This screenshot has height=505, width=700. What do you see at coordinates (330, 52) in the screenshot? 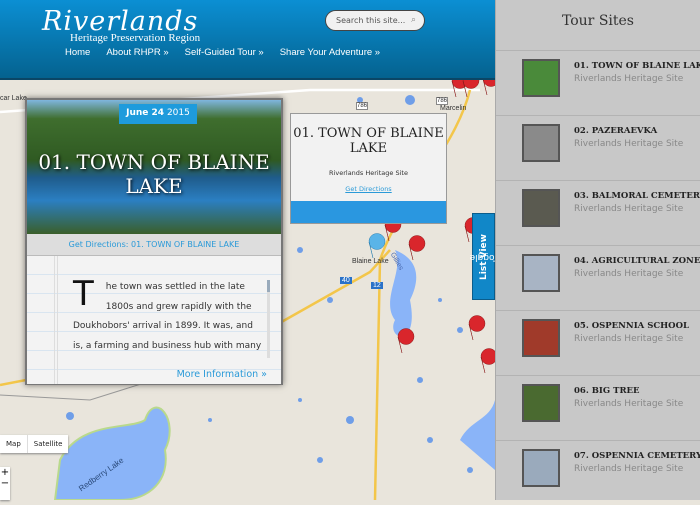
I see `nav-share: Share Your Adventure »` at bounding box center [330, 52].